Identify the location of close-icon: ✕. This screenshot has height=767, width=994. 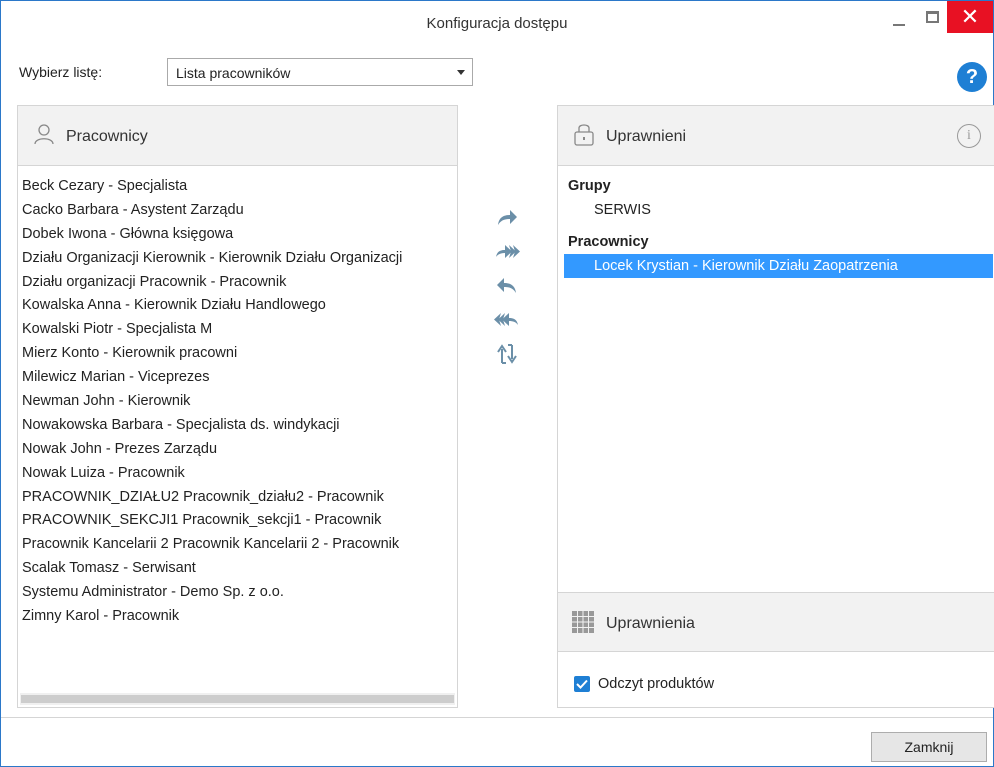
(970, 16).